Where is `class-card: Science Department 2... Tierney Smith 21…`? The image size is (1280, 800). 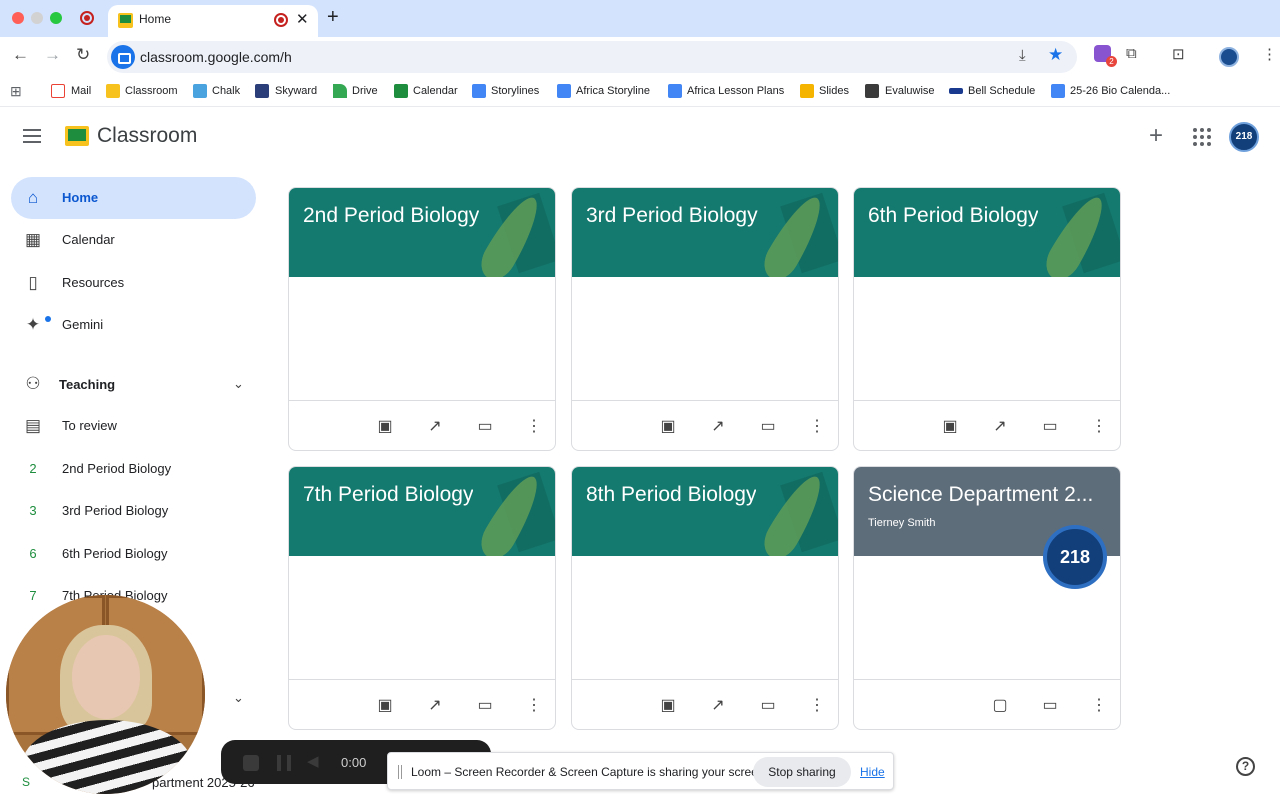
class-card: Science Department 2... Tierney Smith 21… is located at coordinates (987, 598).